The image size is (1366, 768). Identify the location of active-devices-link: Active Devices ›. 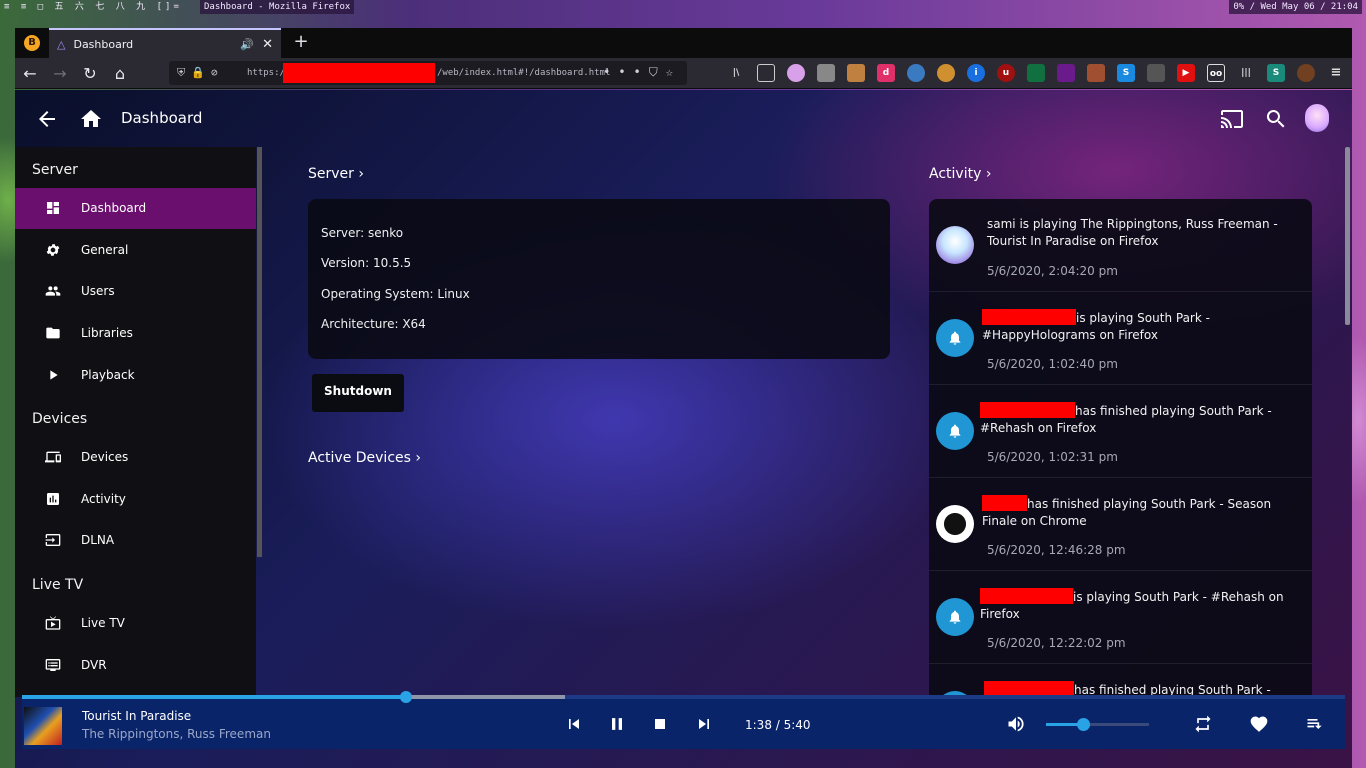
(364, 458).